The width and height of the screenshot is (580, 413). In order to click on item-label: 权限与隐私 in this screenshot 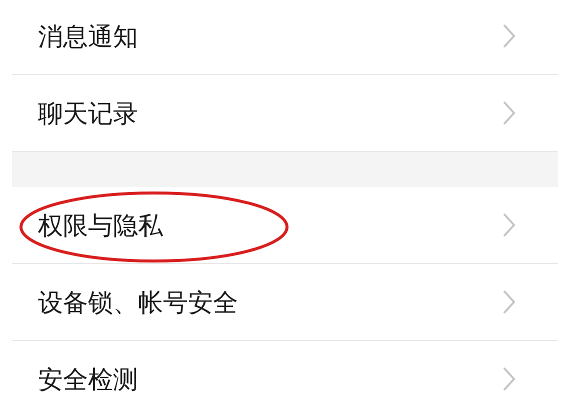, I will do `click(100, 226)`.